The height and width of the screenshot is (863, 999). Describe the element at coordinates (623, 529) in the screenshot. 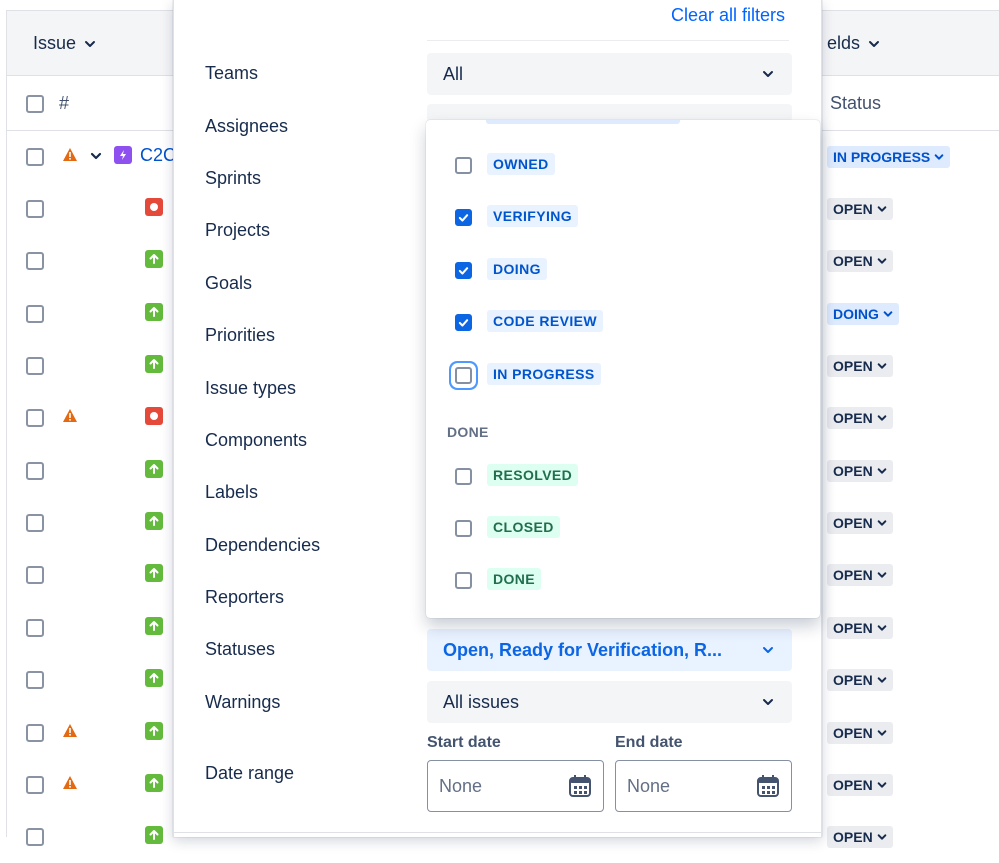

I see `status-option: CLOSED` at that location.